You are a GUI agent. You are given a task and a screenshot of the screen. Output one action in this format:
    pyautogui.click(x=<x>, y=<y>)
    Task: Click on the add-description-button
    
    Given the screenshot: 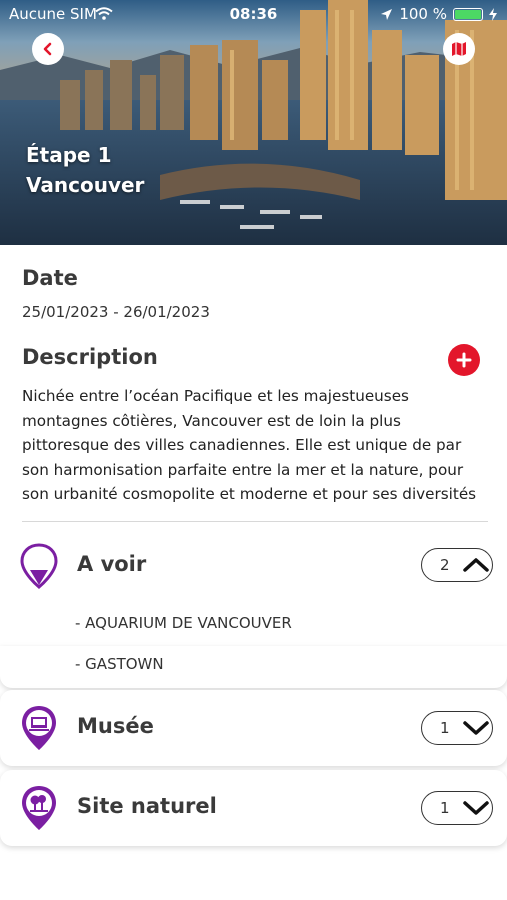 What is the action you would take?
    pyautogui.click(x=464, y=360)
    